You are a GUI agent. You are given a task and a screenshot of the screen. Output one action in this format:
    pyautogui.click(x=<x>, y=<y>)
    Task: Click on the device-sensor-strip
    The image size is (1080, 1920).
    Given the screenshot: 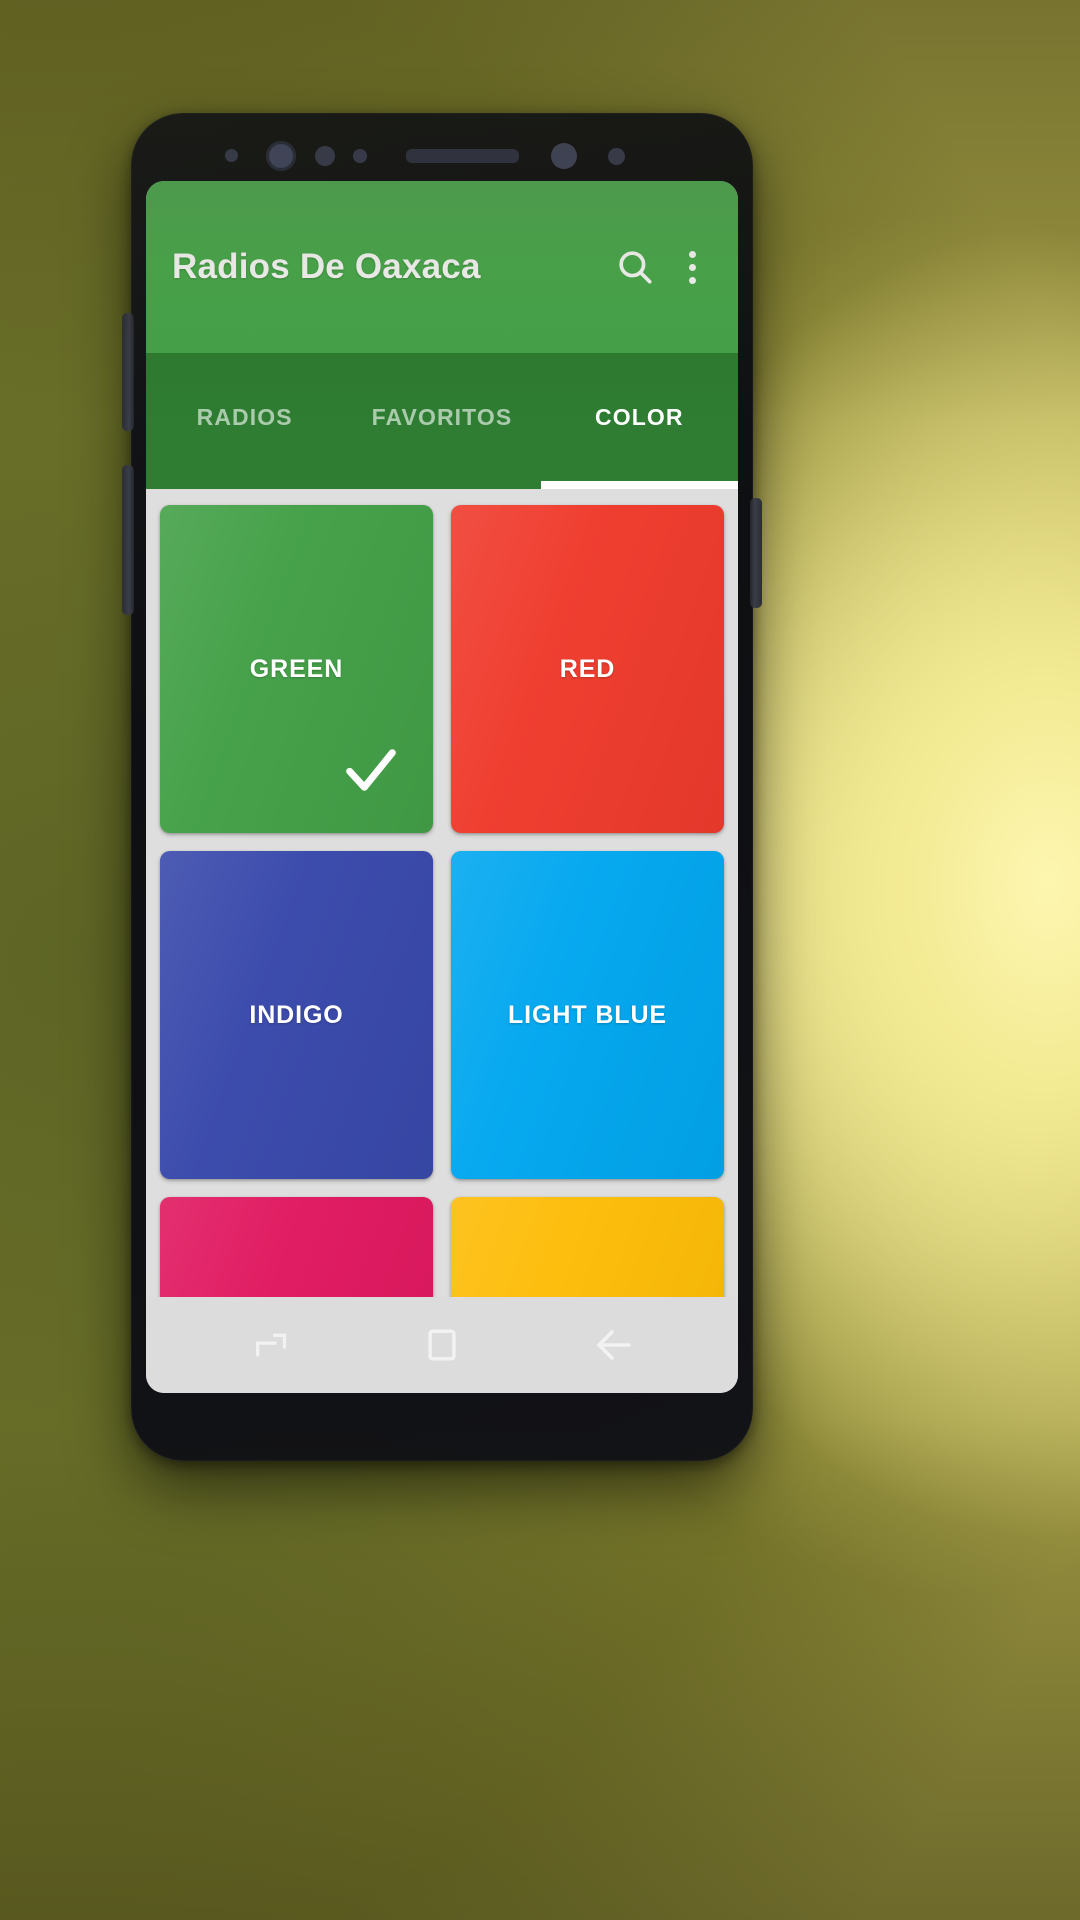 What is the action you would take?
    pyautogui.click(x=442, y=150)
    